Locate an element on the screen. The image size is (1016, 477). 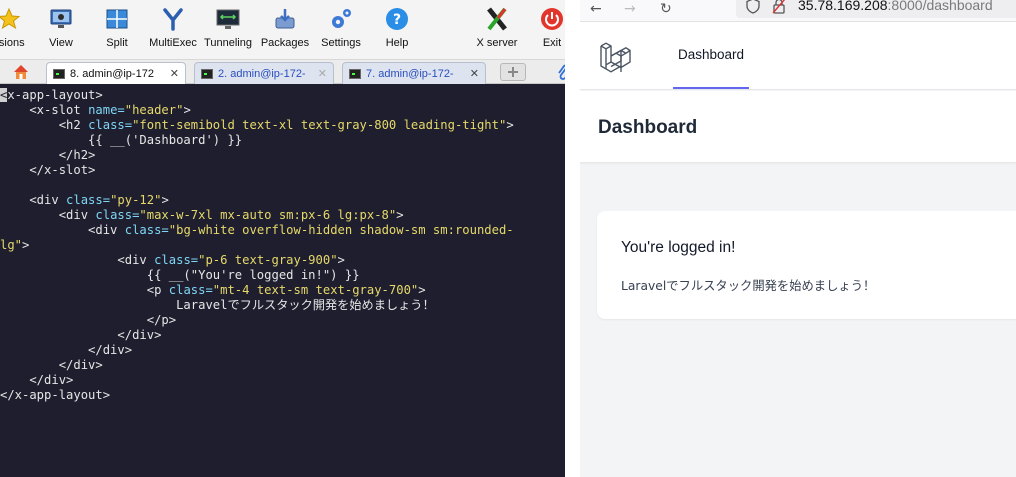
insecure-lock-icon is located at coordinates (779, 7).